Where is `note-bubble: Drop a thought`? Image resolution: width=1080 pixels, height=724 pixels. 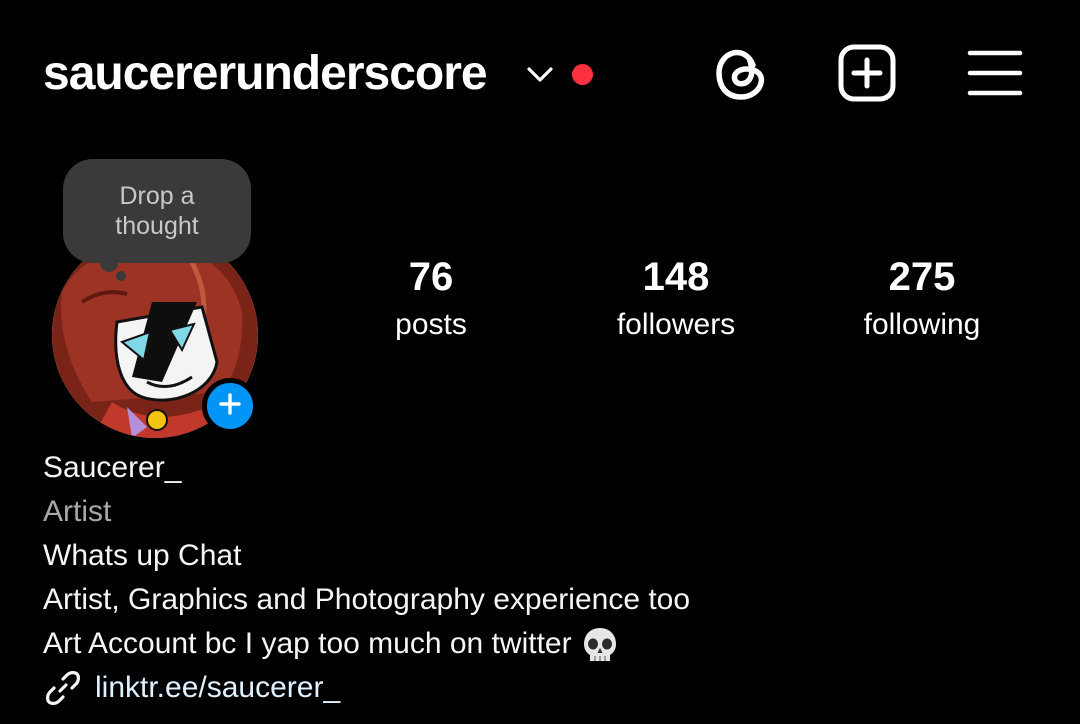
note-bubble: Drop a thought is located at coordinates (157, 211).